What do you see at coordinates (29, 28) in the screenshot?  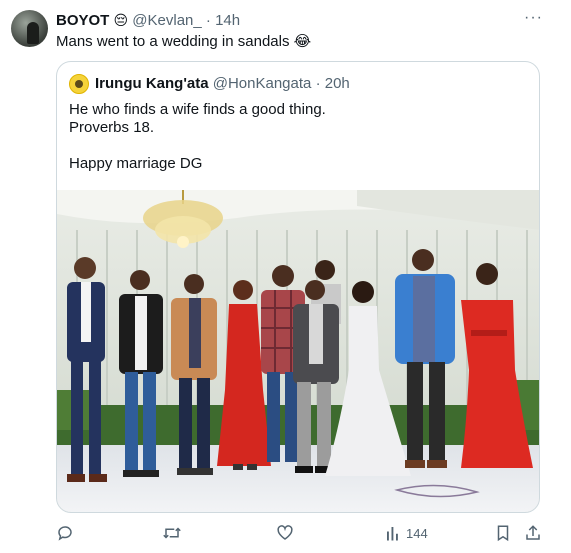 I see `author-avatar` at bounding box center [29, 28].